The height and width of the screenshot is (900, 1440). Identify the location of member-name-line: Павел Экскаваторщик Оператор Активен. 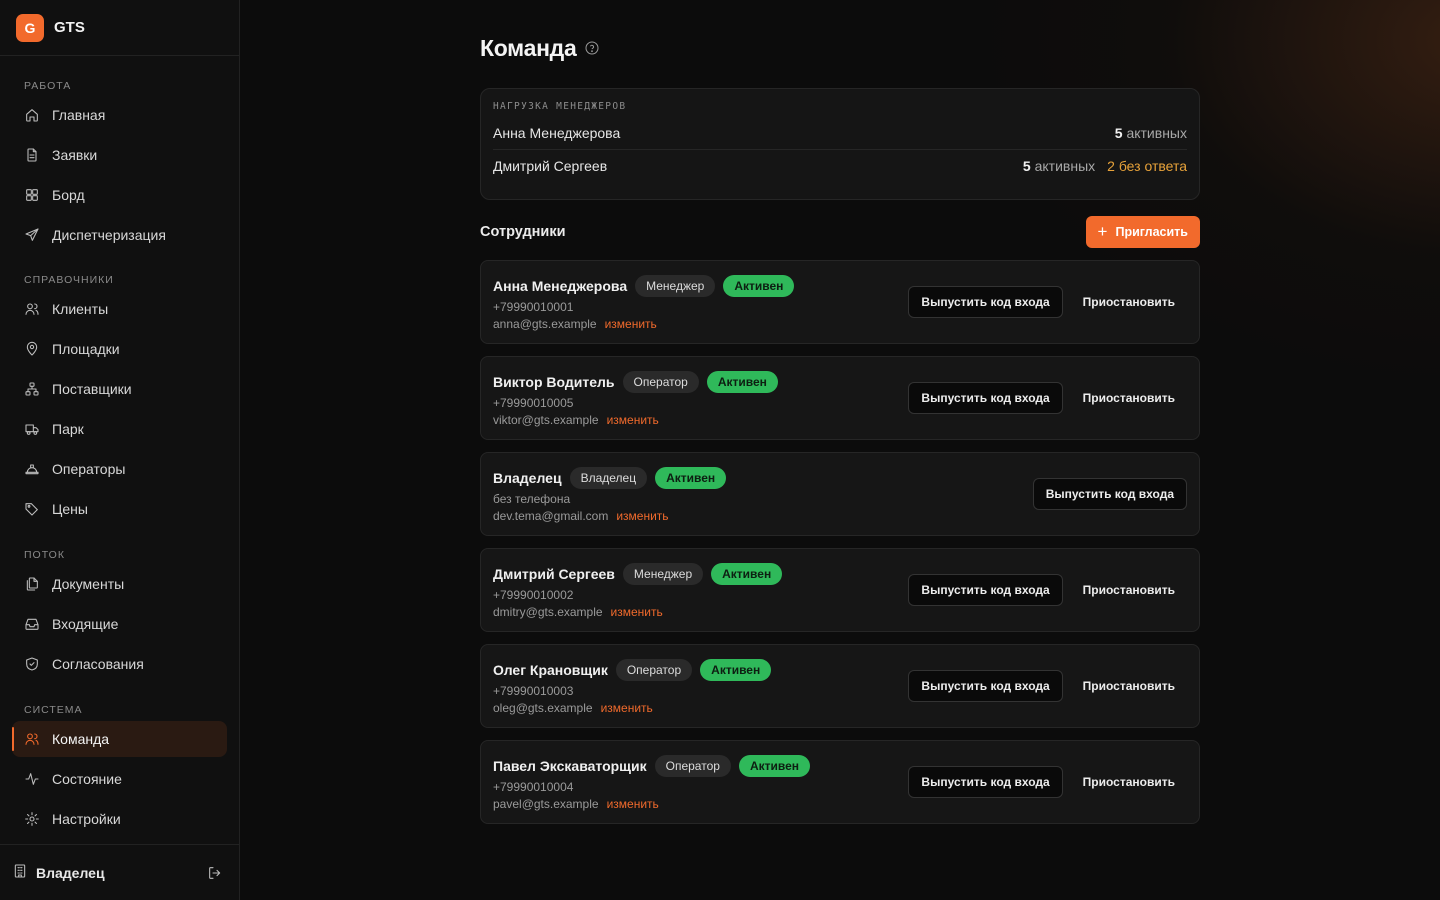
(700, 766).